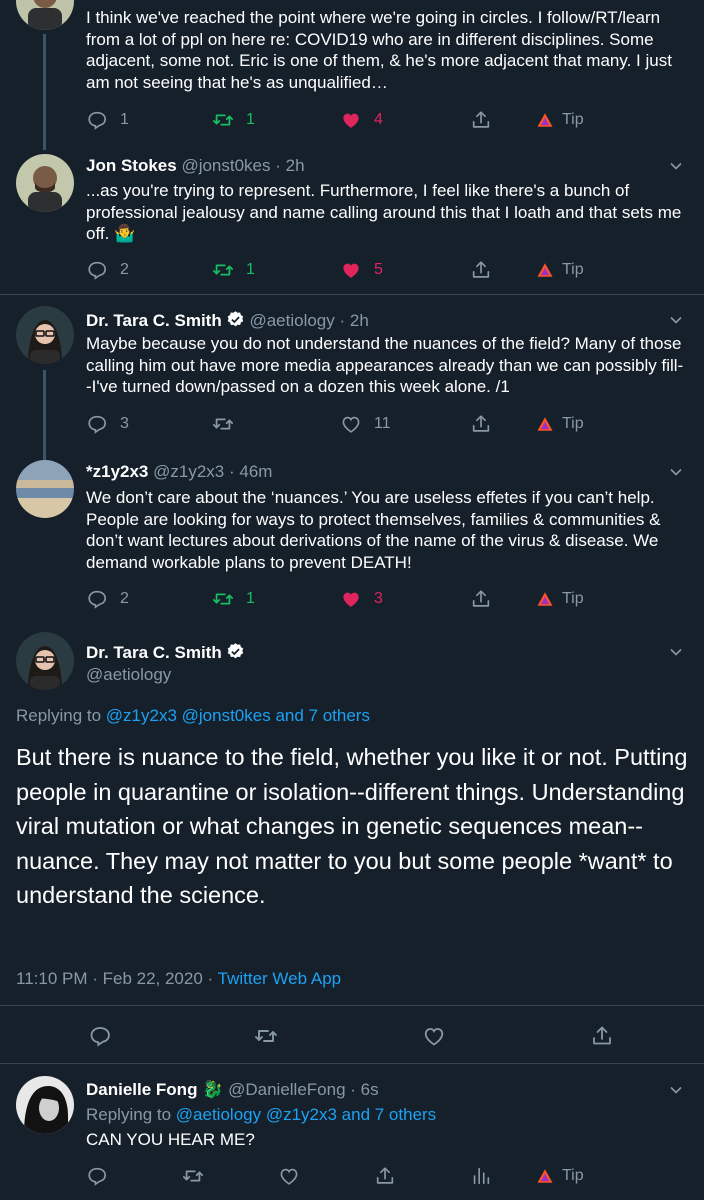 The height and width of the screenshot is (1200, 704). I want to click on author-name: *z1y2x3, so click(117, 471).